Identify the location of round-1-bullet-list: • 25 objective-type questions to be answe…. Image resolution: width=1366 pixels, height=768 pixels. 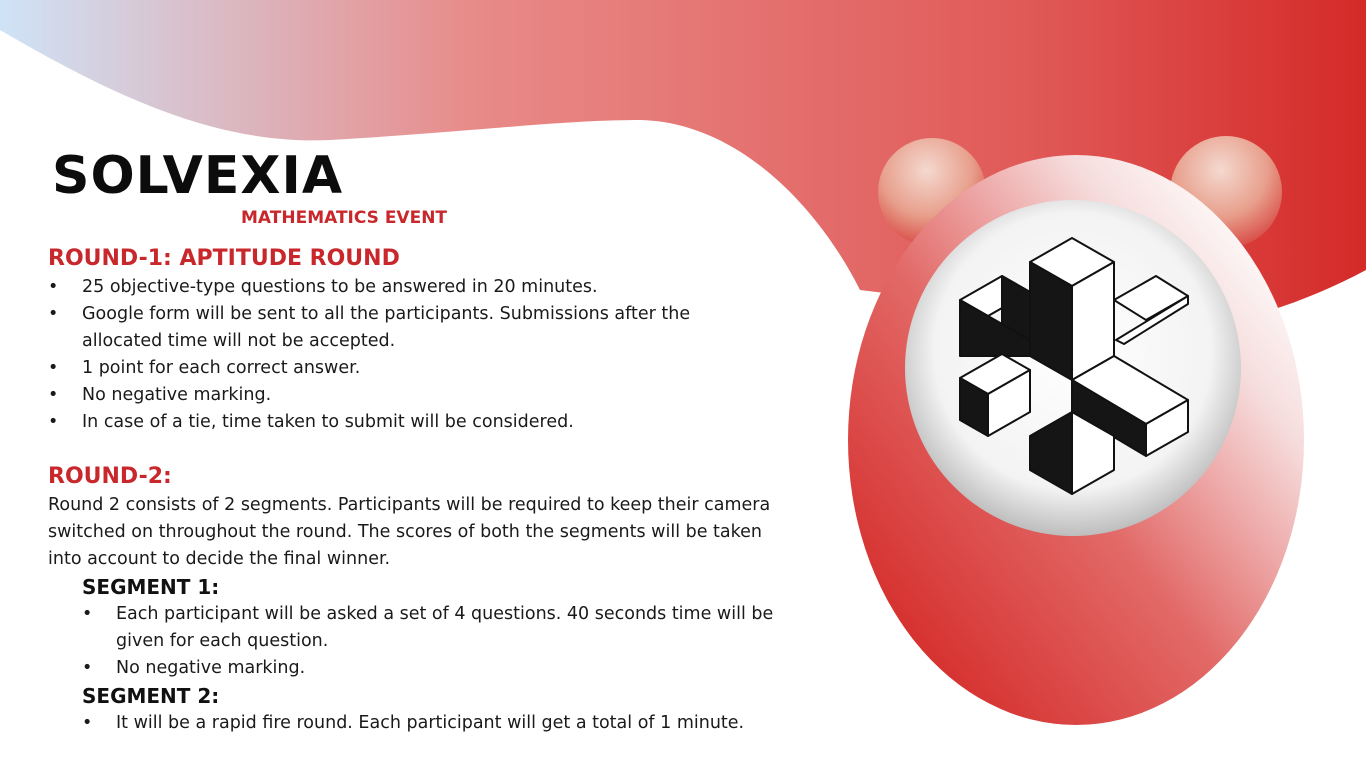
(438, 355).